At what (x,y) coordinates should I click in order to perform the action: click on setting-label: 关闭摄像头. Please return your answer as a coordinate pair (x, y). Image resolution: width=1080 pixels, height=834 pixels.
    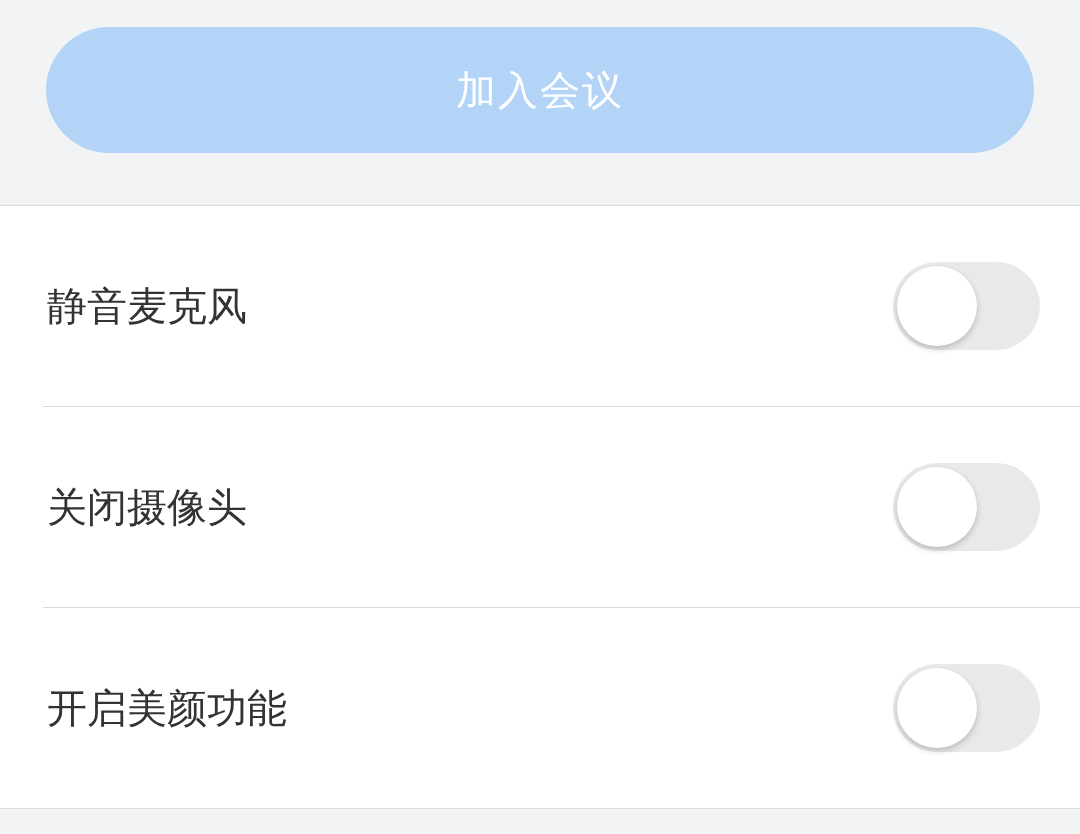
    Looking at the image, I should click on (147, 507).